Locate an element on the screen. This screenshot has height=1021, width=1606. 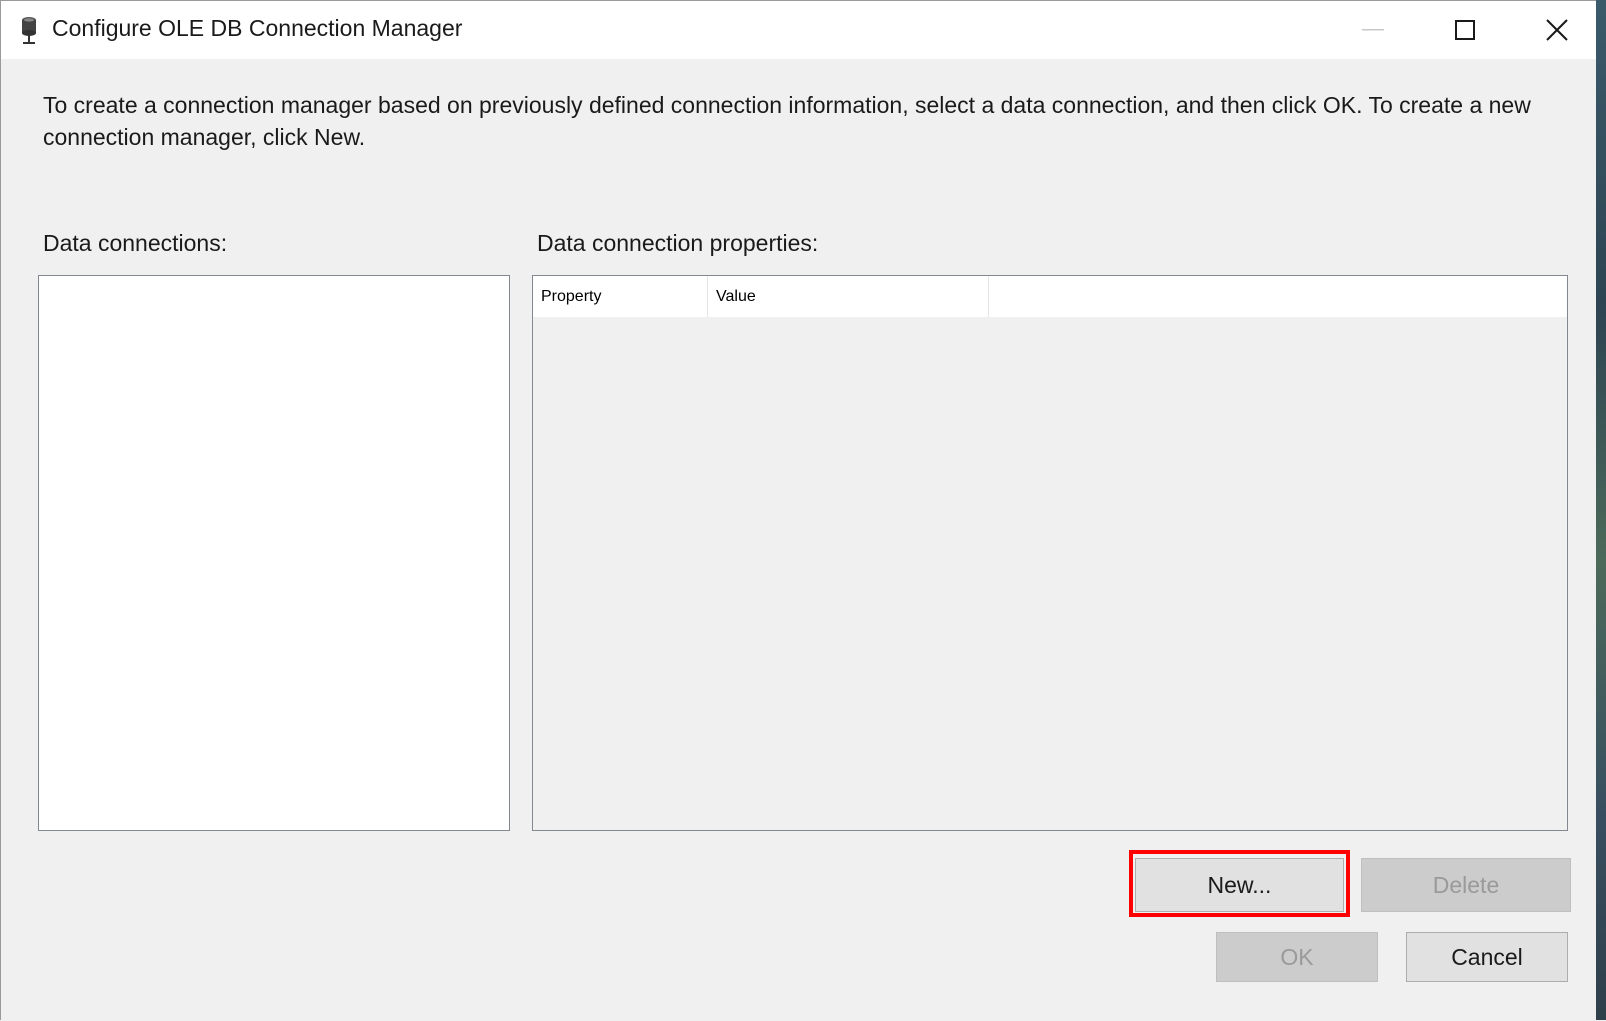
maximize-button is located at coordinates (1465, 30).